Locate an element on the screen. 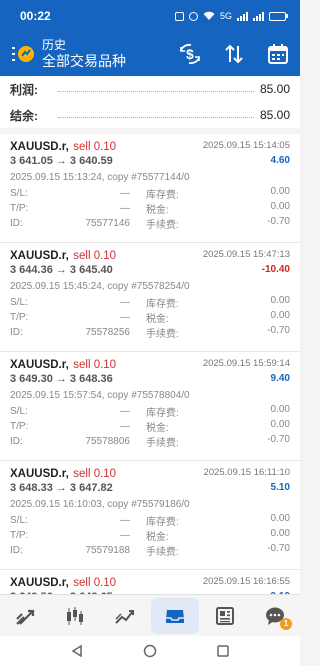  order-open-info: 2025.09.15 15:45:24, copy #75578254/0 is located at coordinates (100, 286).